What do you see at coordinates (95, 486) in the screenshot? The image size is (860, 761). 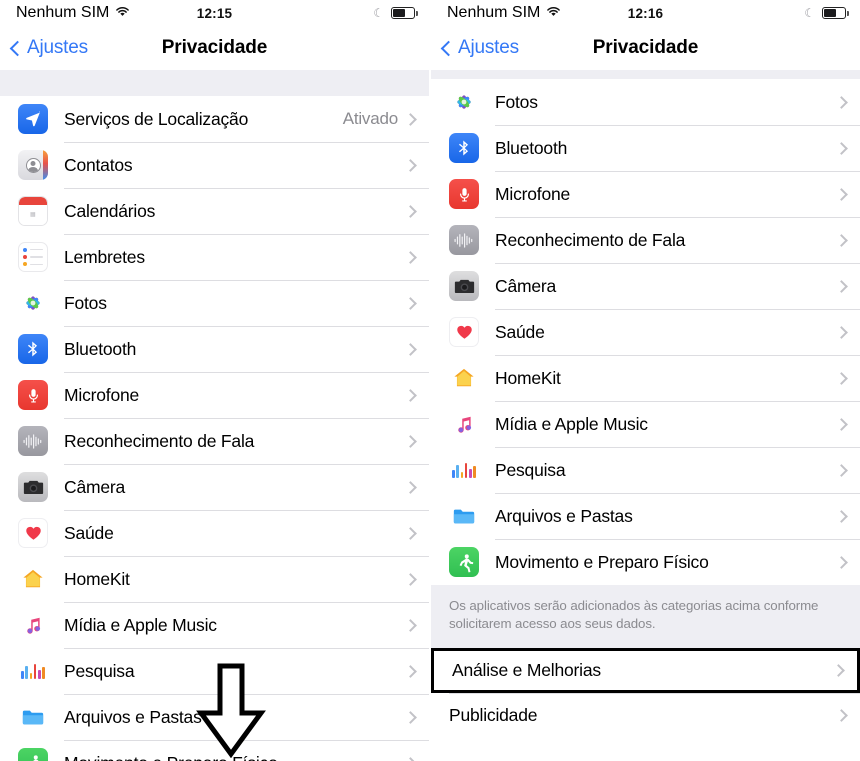 I see `list-item-label: Câmera` at bounding box center [95, 486].